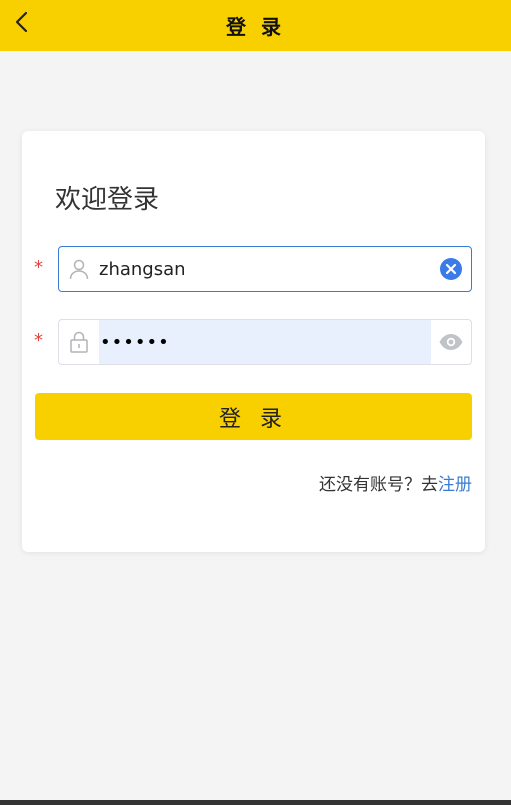 Image resolution: width=511 pixels, height=805 pixels. Describe the element at coordinates (38, 267) in the screenshot. I see `required-mark-username: *` at that location.